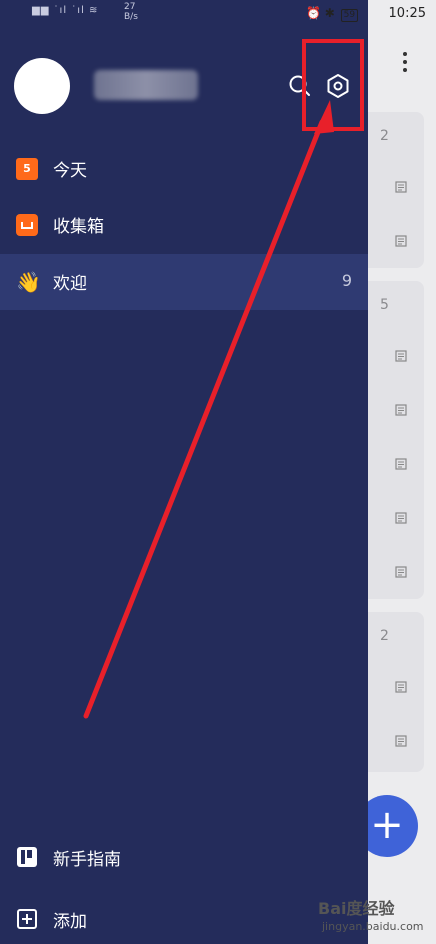  Describe the element at coordinates (184, 169) in the screenshot. I see `menu-item-today: 5 今天` at that location.